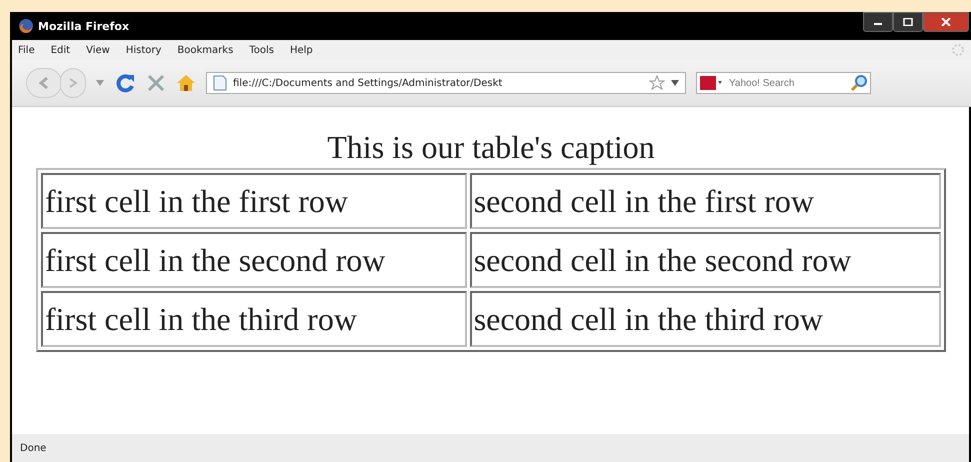 Image resolution: width=971 pixels, height=462 pixels. I want to click on star-icon, so click(657, 83).